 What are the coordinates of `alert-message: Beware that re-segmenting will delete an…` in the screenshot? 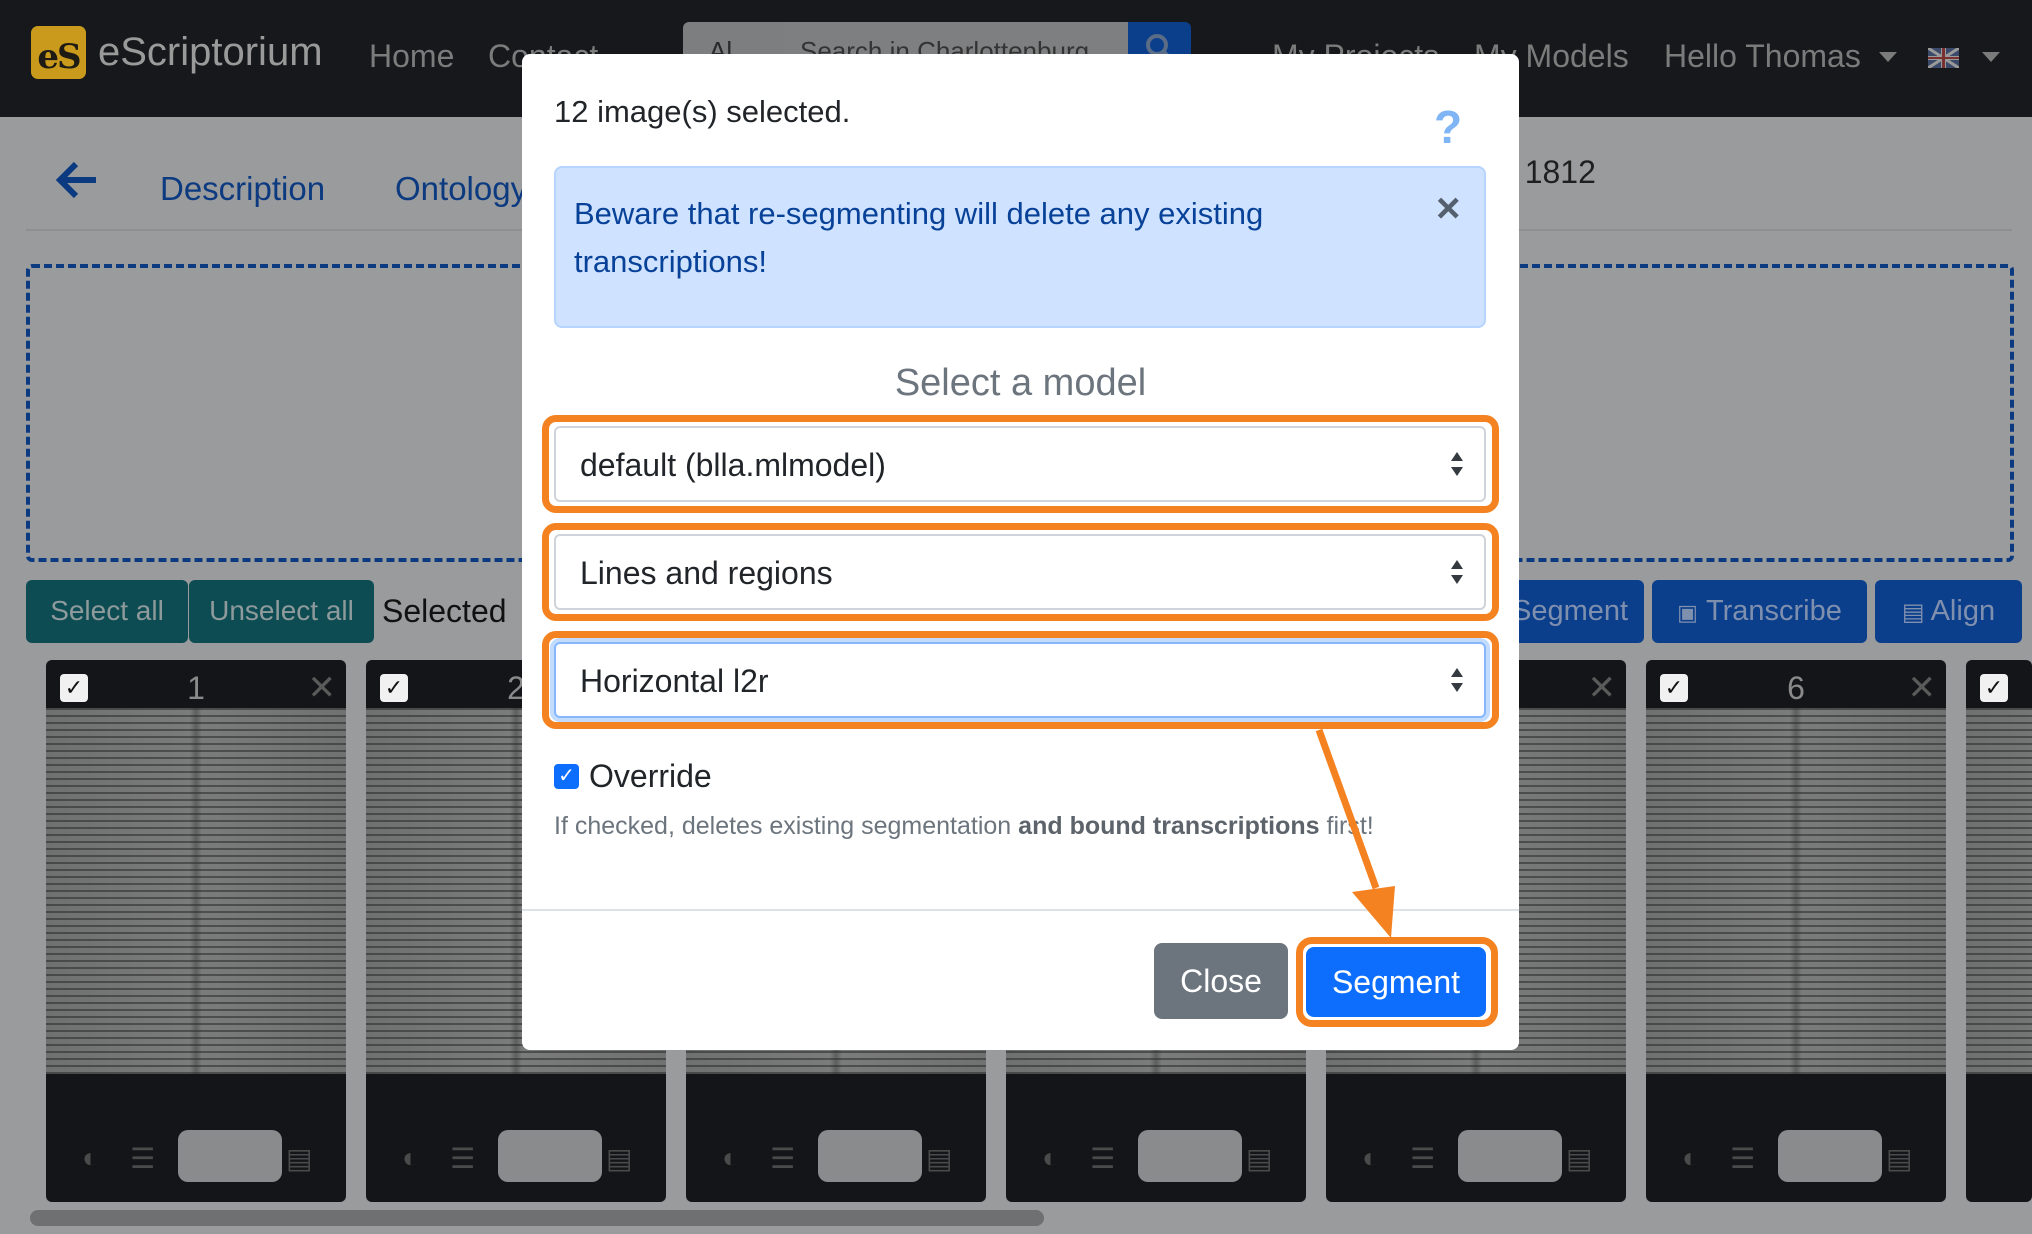 It's located at (919, 237).